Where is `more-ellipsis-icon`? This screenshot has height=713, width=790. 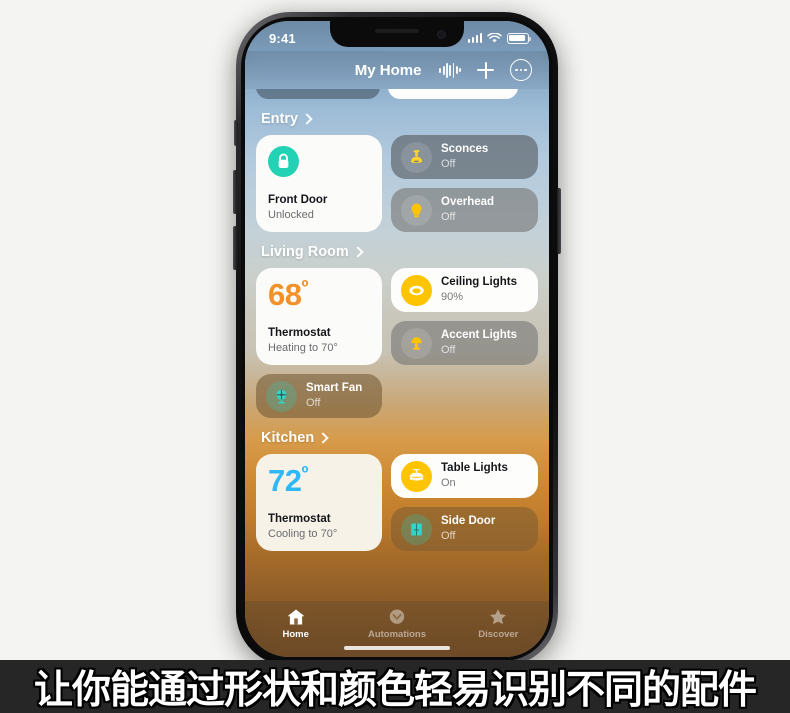 more-ellipsis-icon is located at coordinates (521, 70).